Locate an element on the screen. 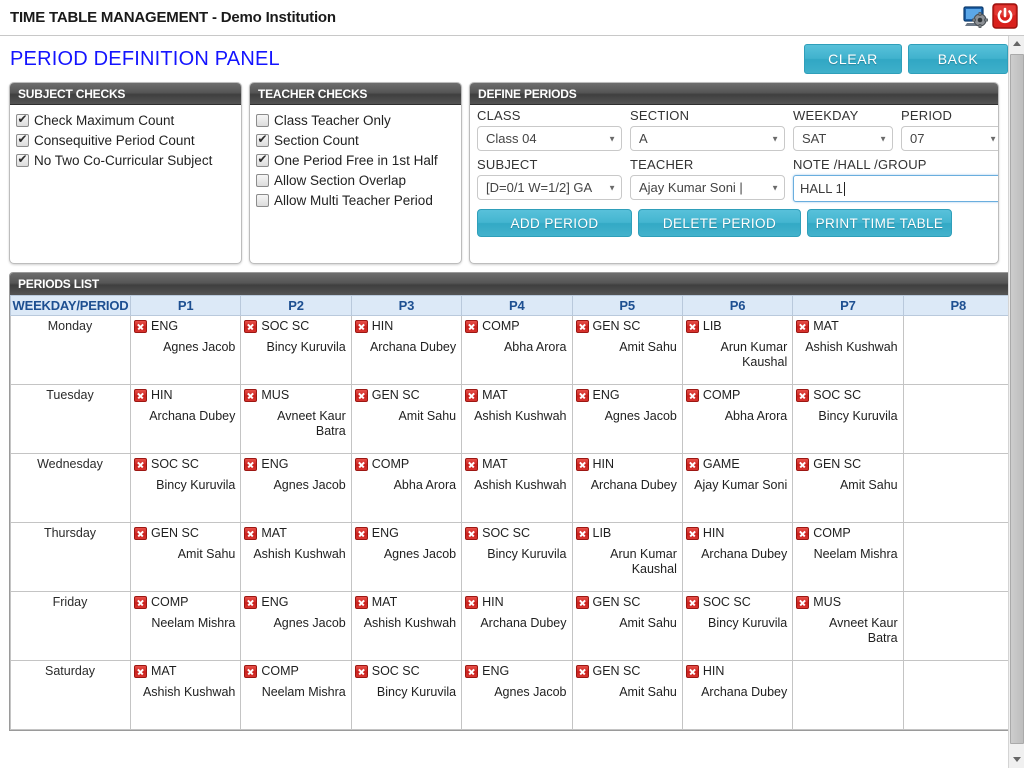 The width and height of the screenshot is (1024, 768). checkbox-row-allow-section-overlap: Allow Section Overlap is located at coordinates (355, 180).